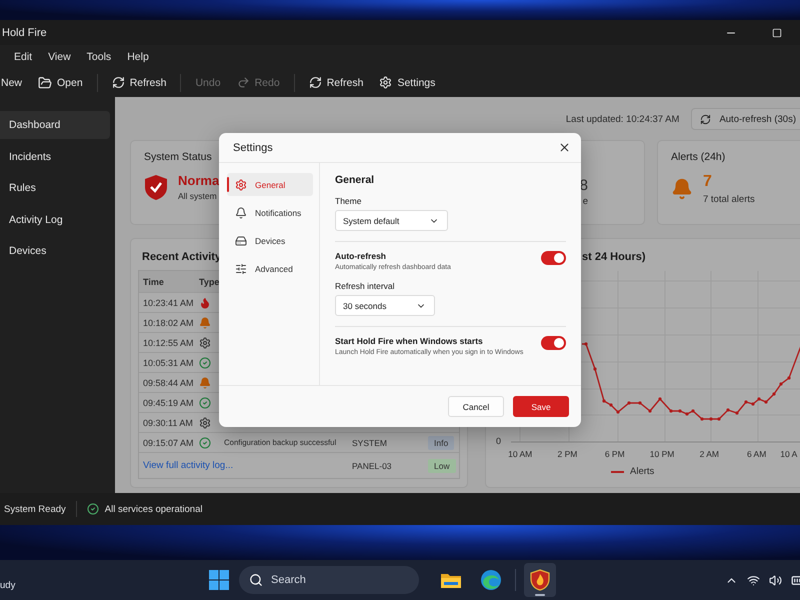 Image resolution: width=800 pixels, height=600 pixels. Describe the element at coordinates (662, 454) in the screenshot. I see `axis-label: 10 PM` at that location.